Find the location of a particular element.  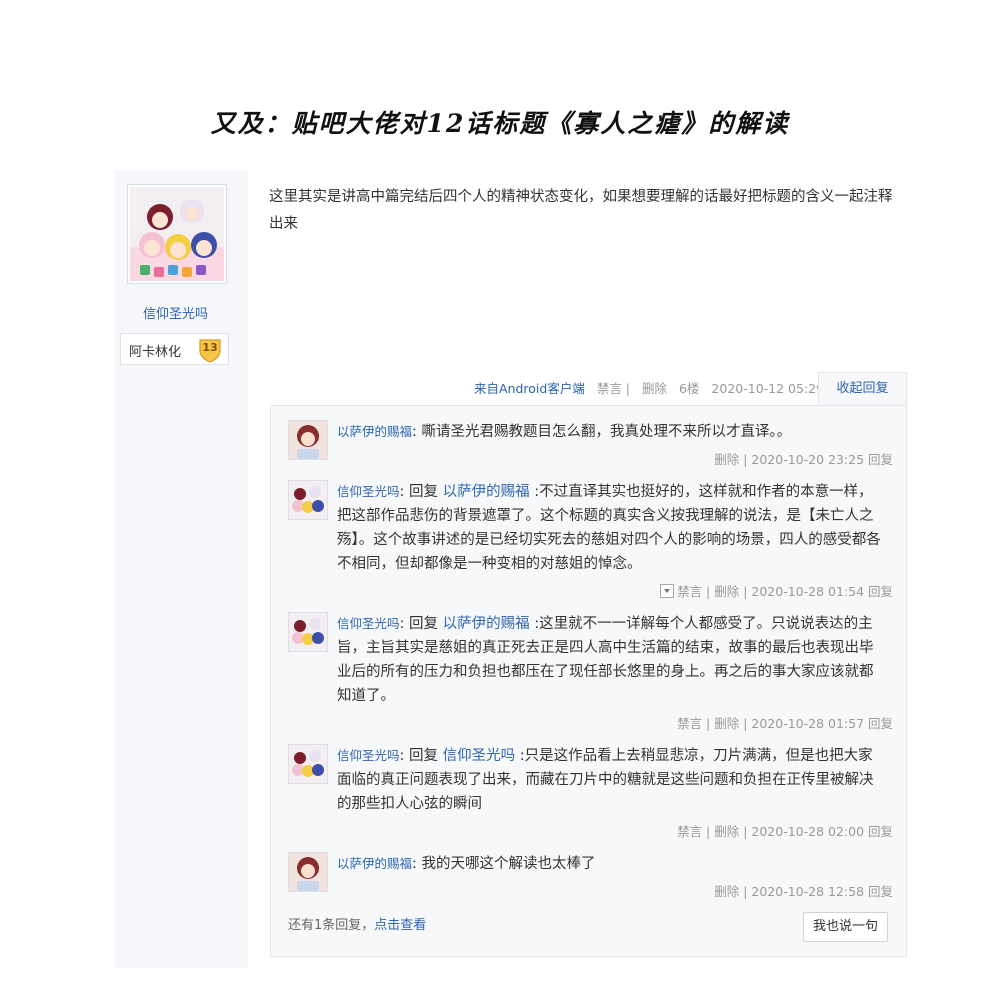

post-meta: 来自Android客户端 禁言 | 删除 6楼 2020-10-12 05:29 is located at coordinates (649, 388).